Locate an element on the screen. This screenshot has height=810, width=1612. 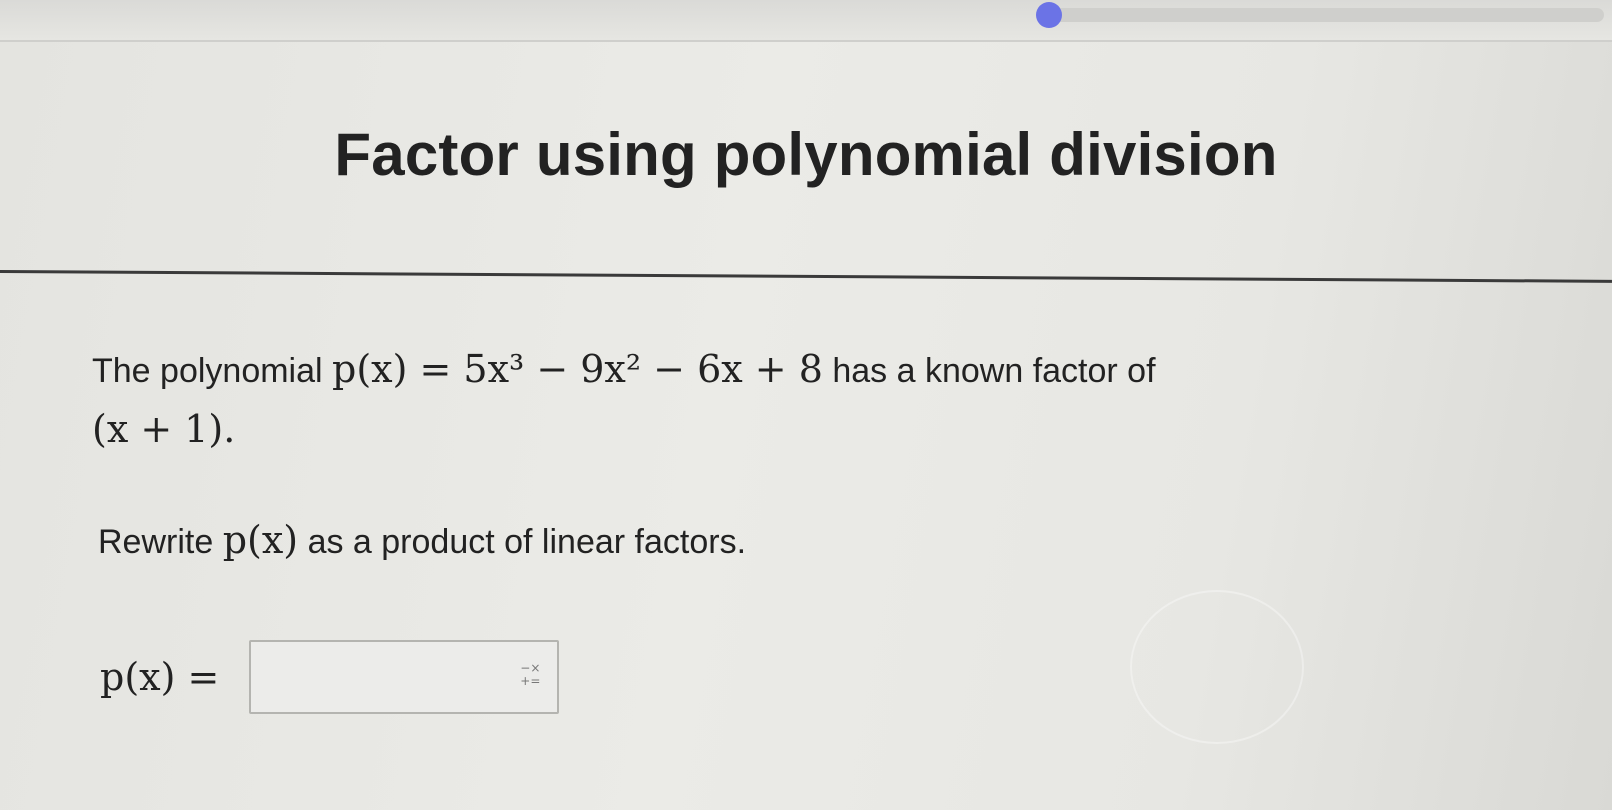
progress-indicator is located at coordinates (1049, 15).